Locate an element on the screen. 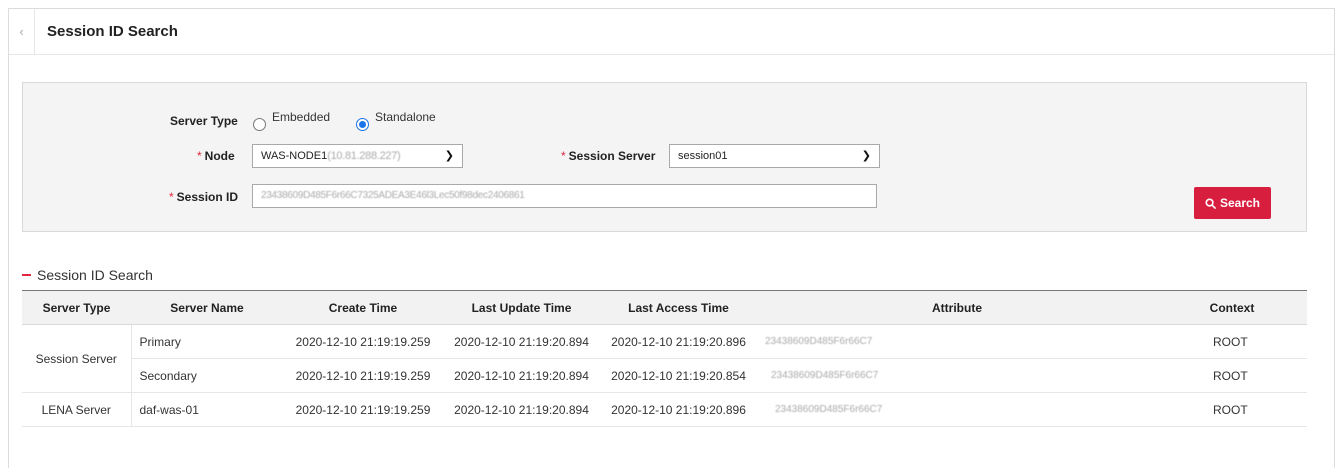 The image size is (1341, 468). radio-embedded is located at coordinates (259, 124).